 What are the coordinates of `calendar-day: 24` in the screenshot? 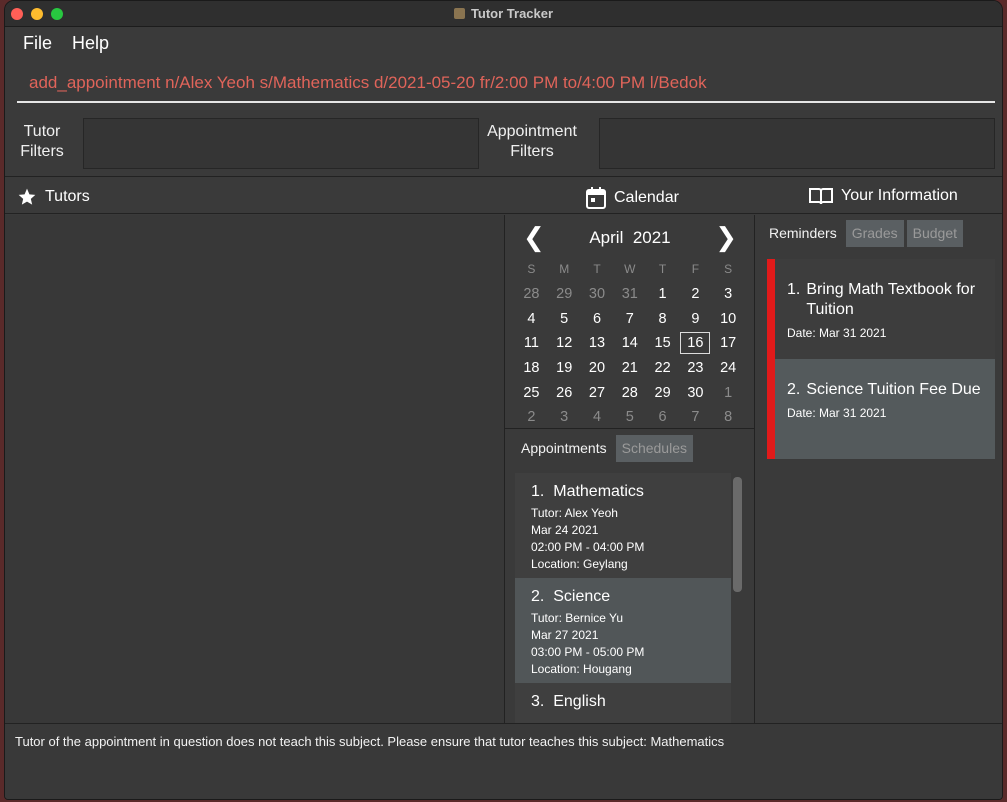 It's located at (728, 368).